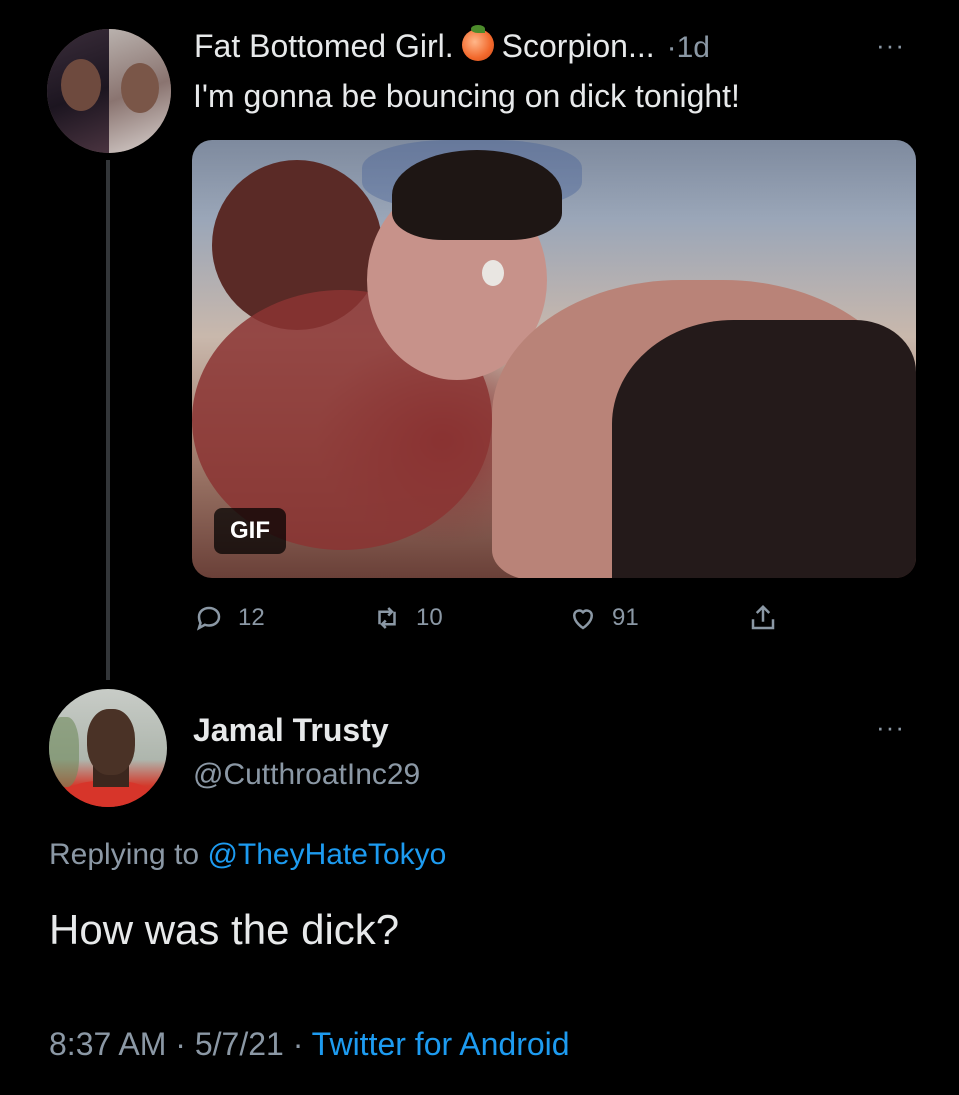 Image resolution: width=959 pixels, height=1095 pixels. Describe the element at coordinates (477, 43) in the screenshot. I see `peach-icon` at that location.